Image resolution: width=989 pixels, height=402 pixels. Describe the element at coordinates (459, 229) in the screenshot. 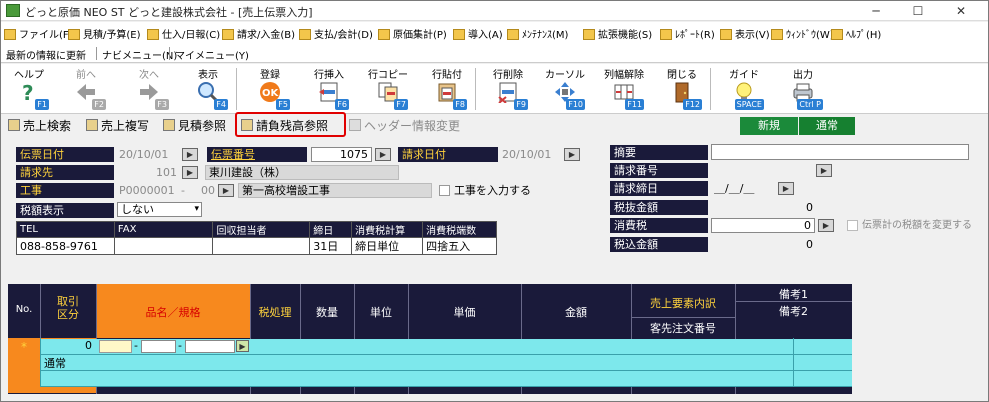

I see `contact-header: 消費税端数` at that location.